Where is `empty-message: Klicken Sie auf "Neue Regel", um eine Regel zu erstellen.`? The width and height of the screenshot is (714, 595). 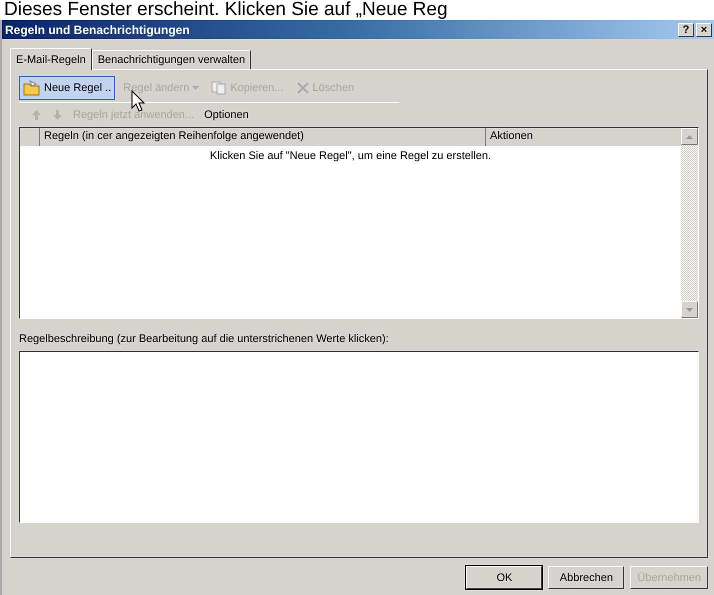
empty-message: Klicken Sie auf "Neue Regel", um eine Regel zu erstellen. is located at coordinates (351, 156).